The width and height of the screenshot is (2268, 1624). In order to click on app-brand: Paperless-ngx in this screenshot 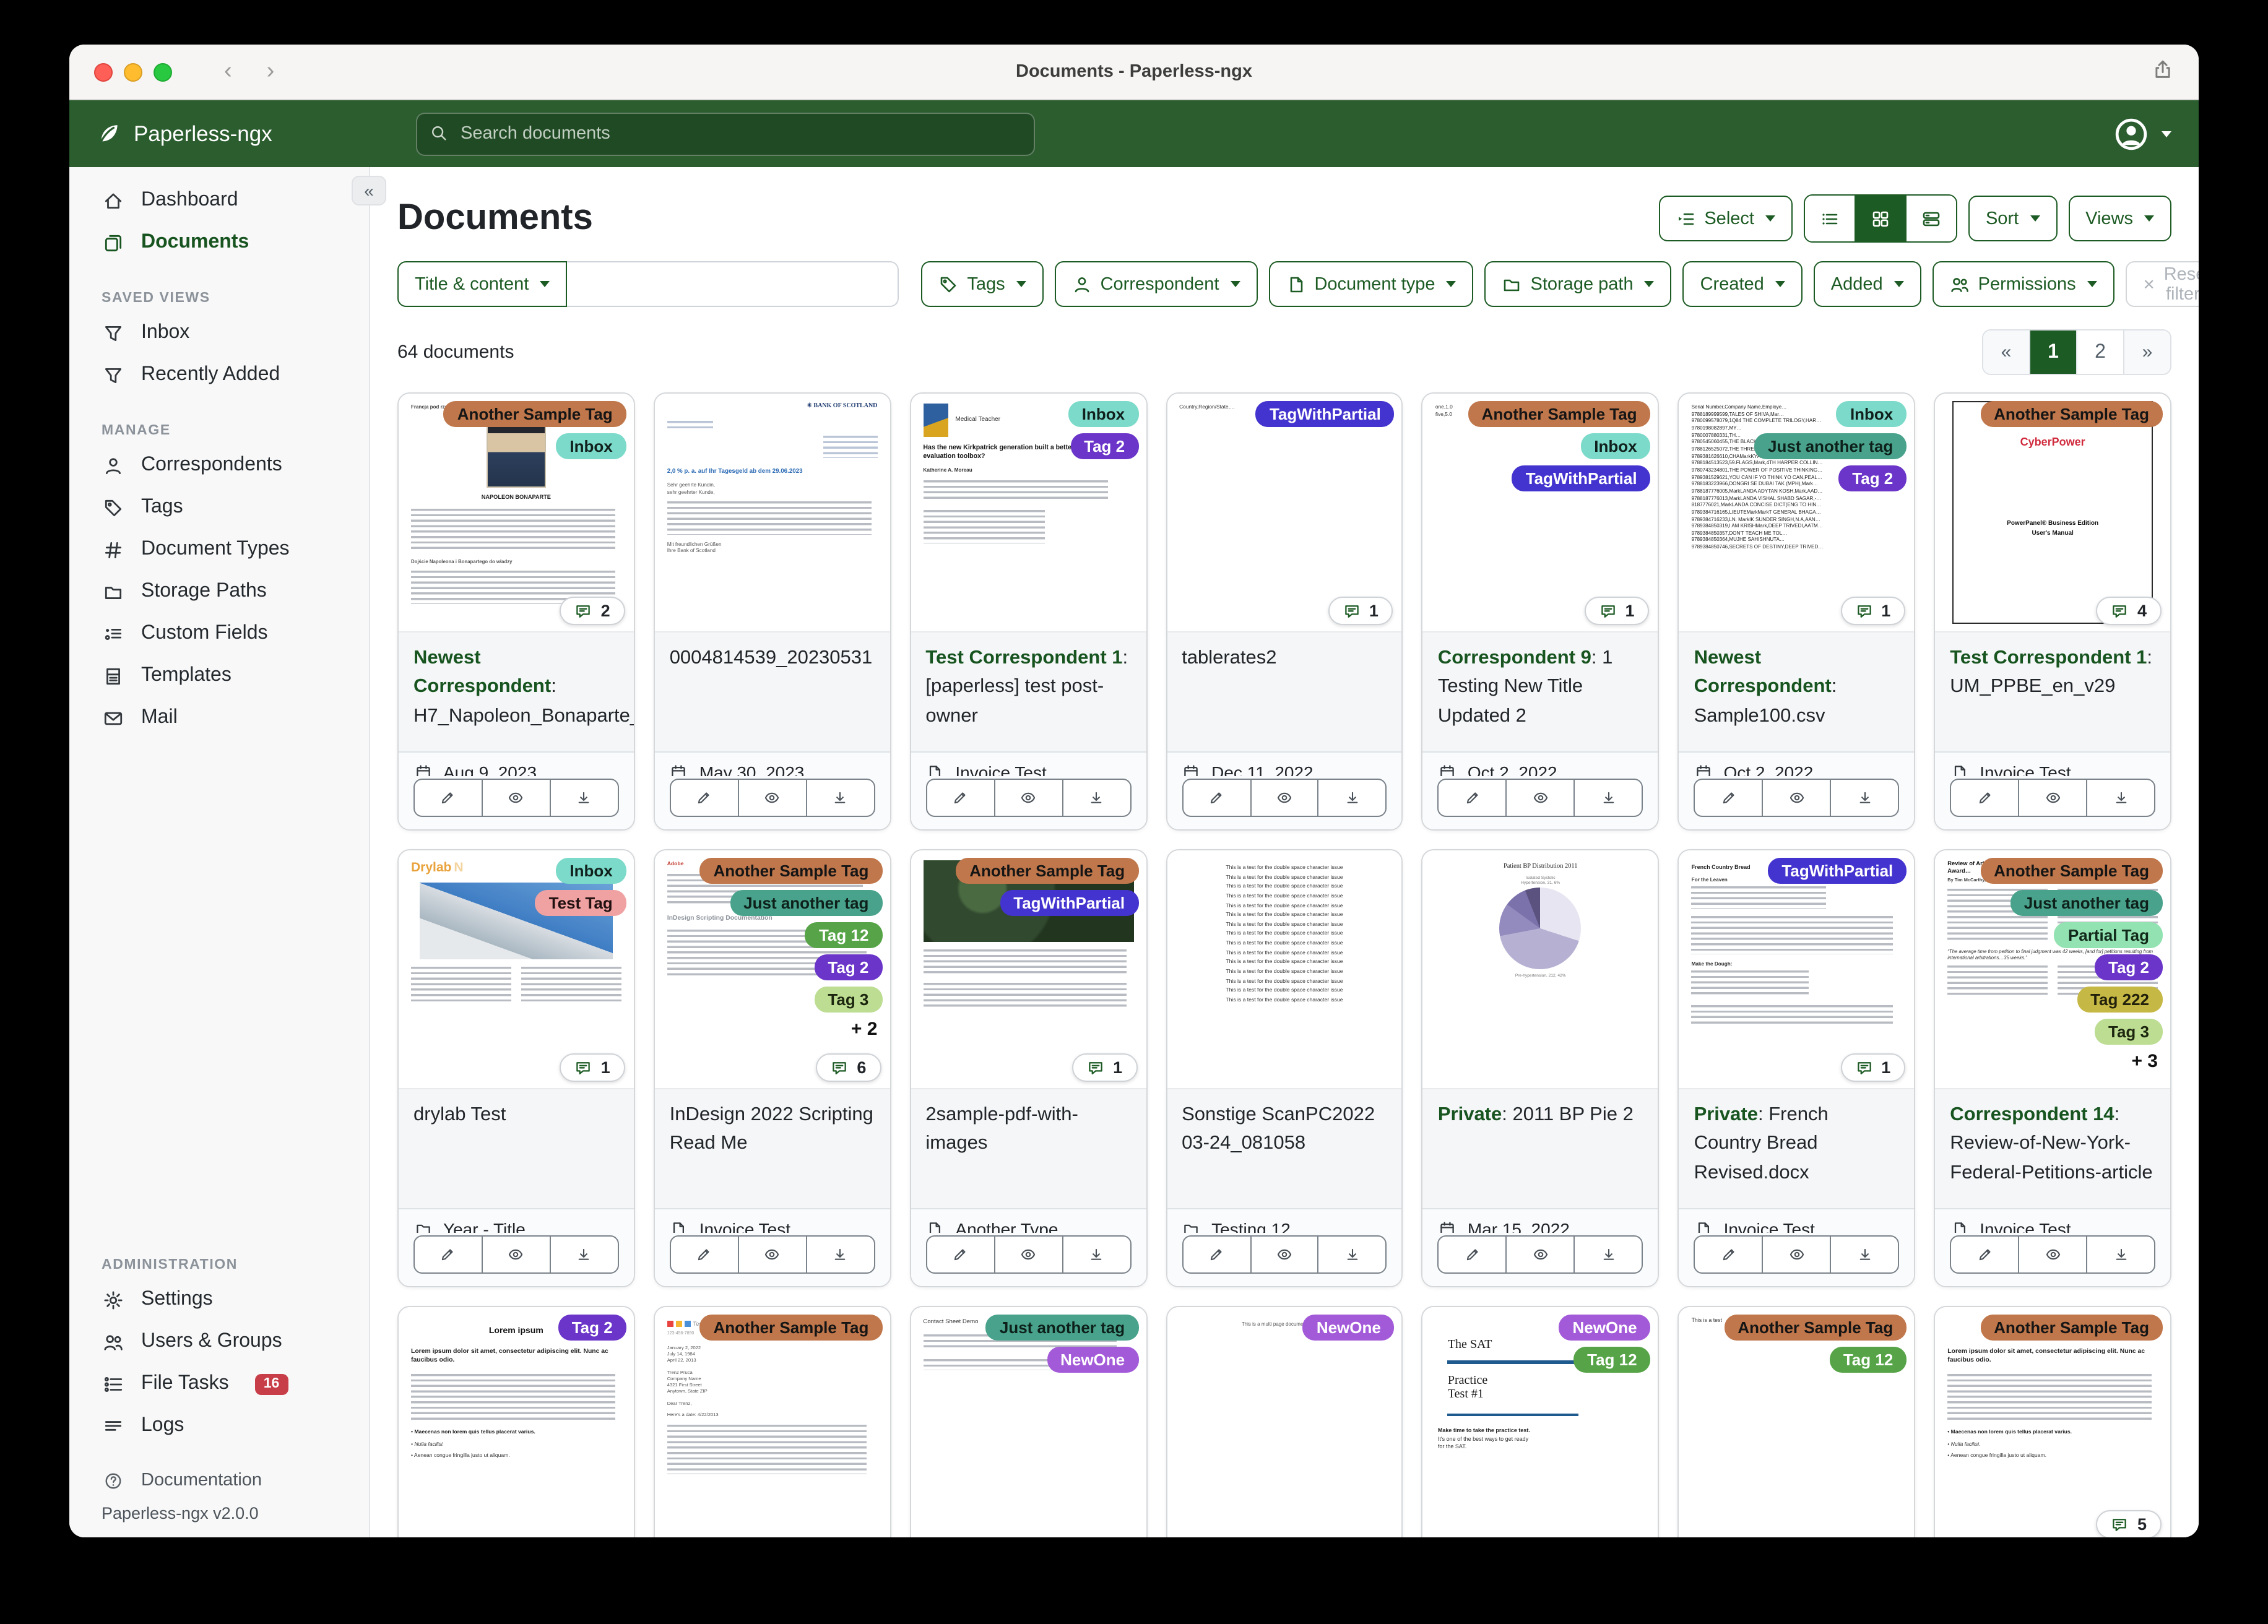, I will do `click(256, 134)`.